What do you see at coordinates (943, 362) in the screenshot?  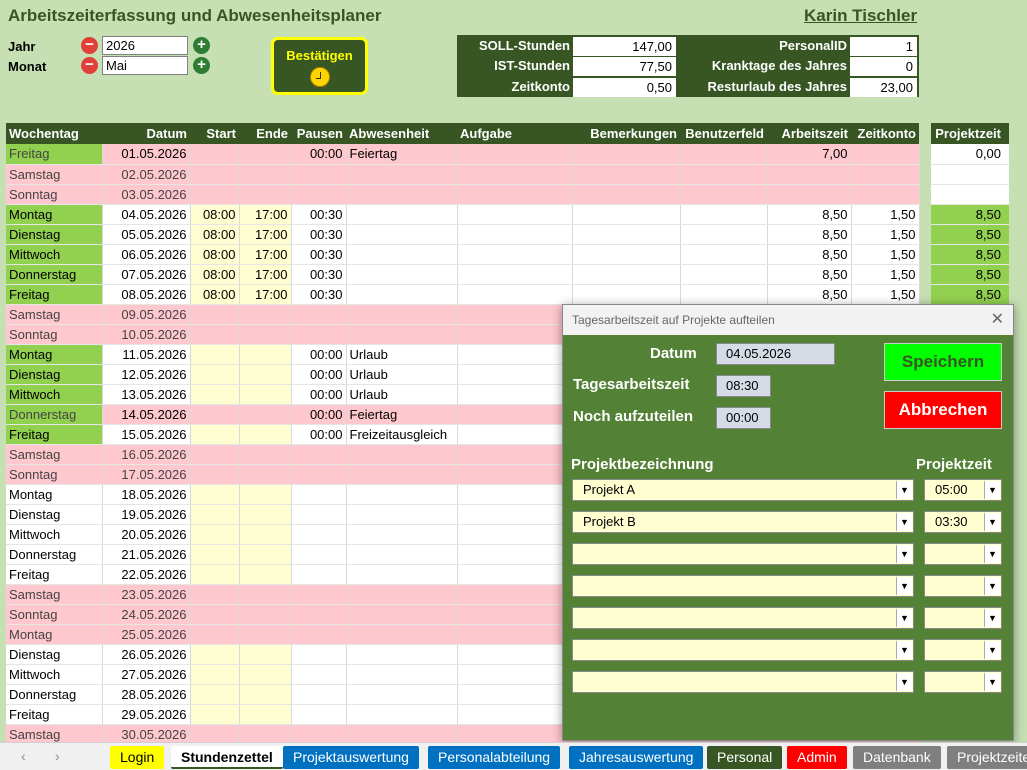 I see `save-button: Speichern` at bounding box center [943, 362].